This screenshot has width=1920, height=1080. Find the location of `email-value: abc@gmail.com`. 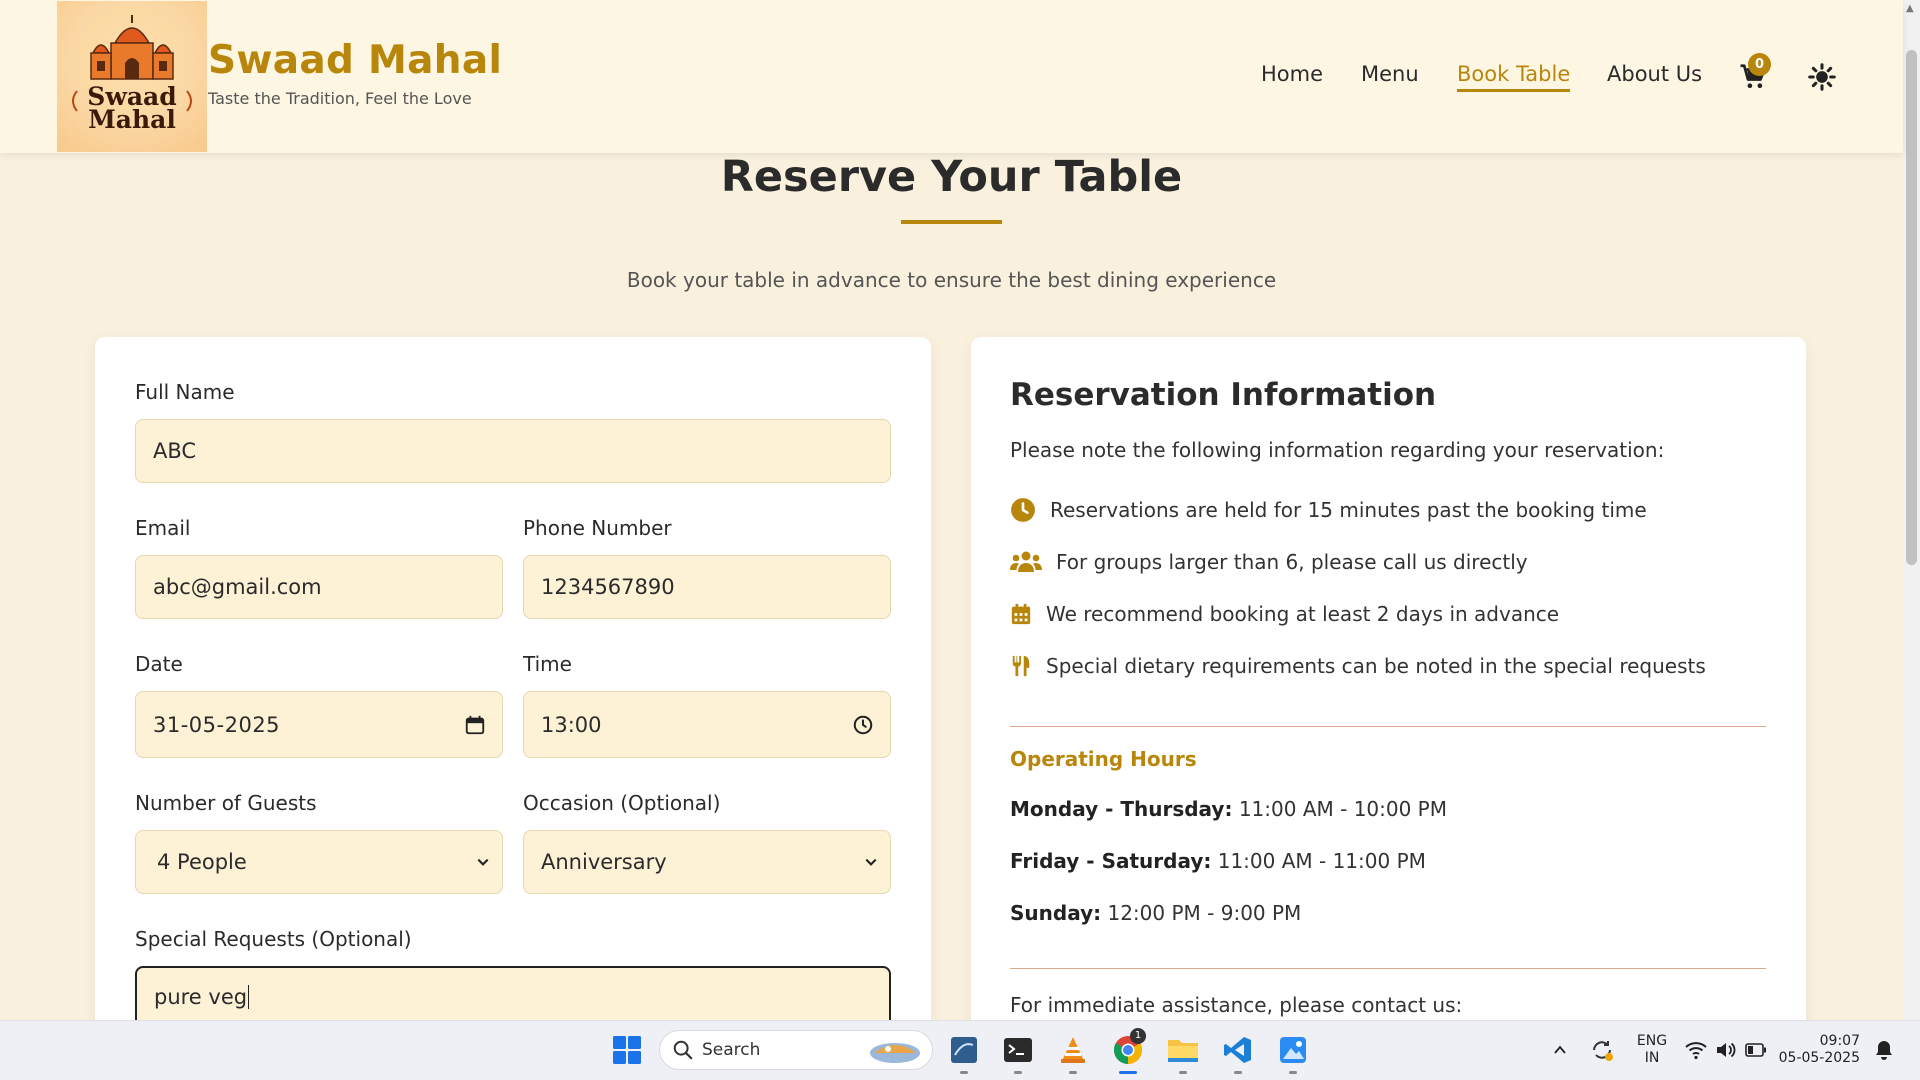

email-value: abc@gmail.com is located at coordinates (237, 587).